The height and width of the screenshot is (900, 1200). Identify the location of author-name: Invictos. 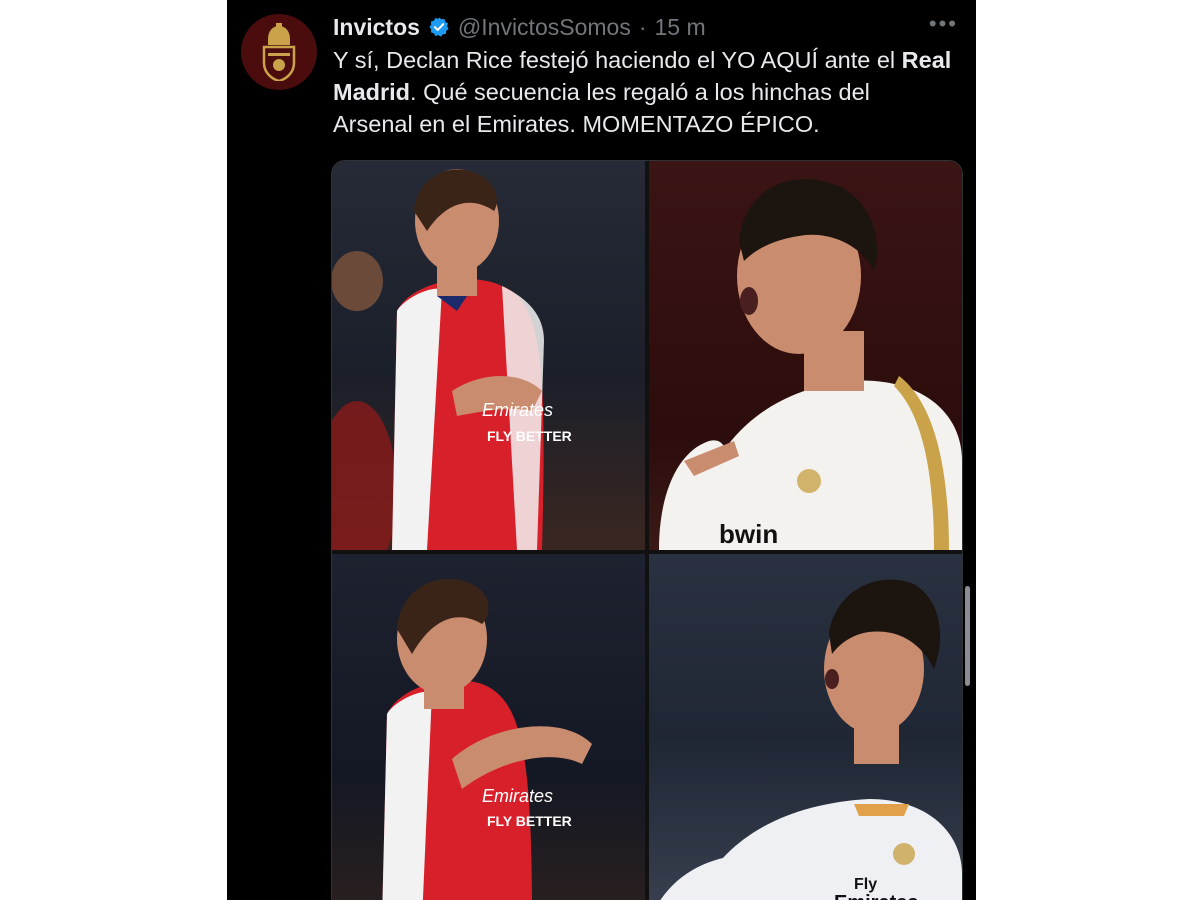
(376, 27).